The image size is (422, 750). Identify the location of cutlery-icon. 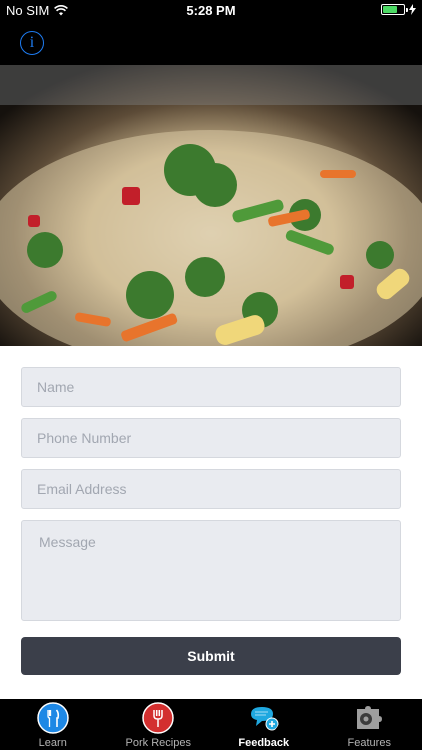
(53, 718).